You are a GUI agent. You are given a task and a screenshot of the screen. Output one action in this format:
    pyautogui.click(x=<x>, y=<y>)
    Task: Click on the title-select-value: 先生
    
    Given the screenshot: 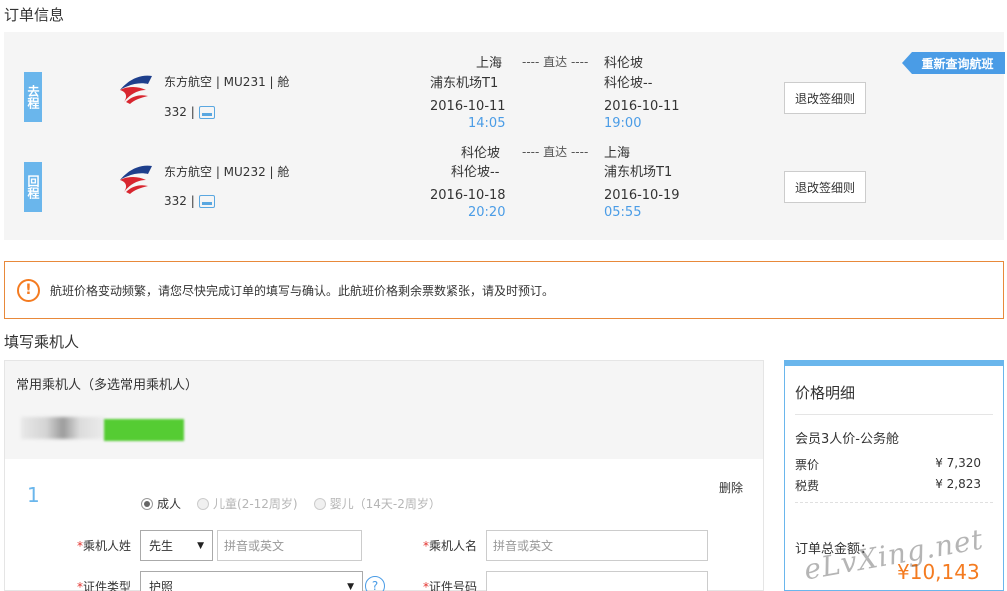 What is the action you would take?
    pyautogui.click(x=161, y=546)
    